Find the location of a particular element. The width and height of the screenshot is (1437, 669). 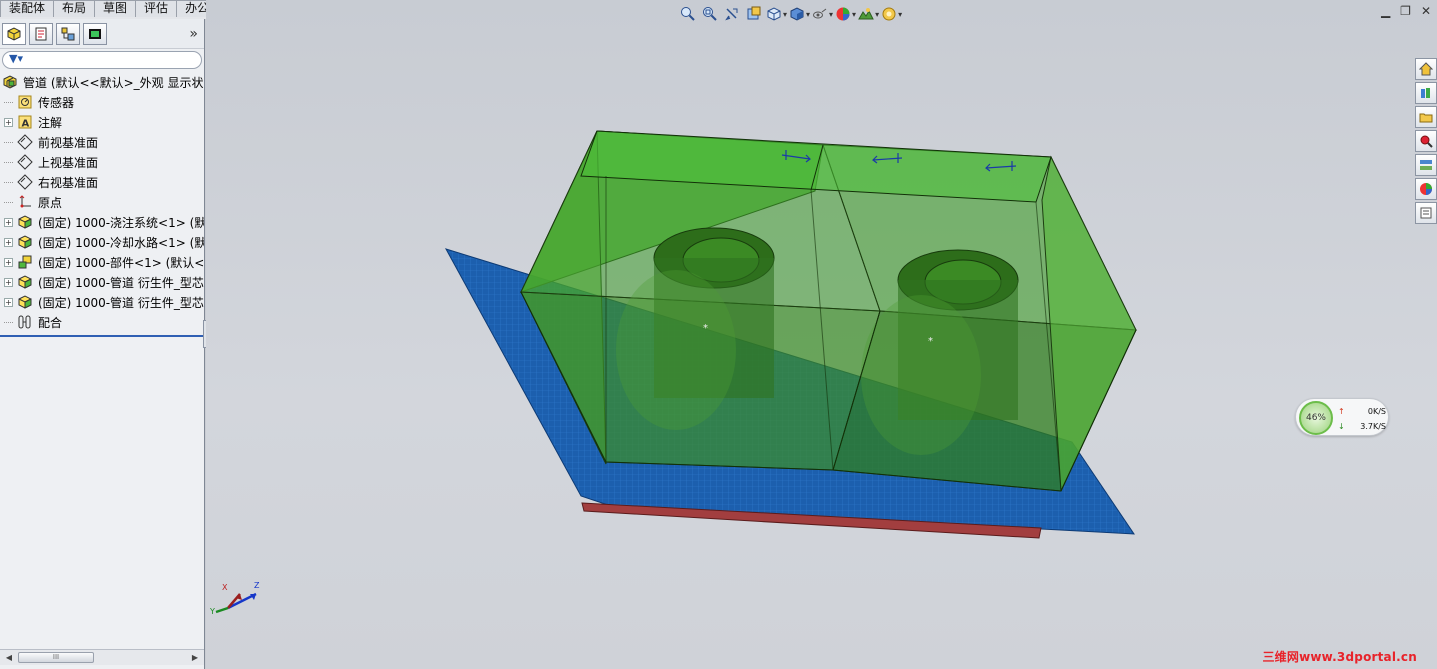

mates-icon is located at coordinates (25, 322).